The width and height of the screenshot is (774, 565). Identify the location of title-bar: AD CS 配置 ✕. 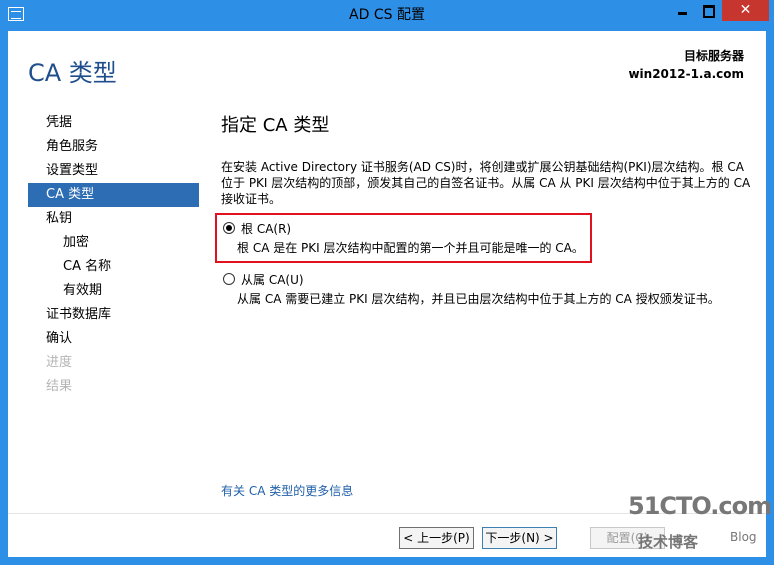
(387, 15).